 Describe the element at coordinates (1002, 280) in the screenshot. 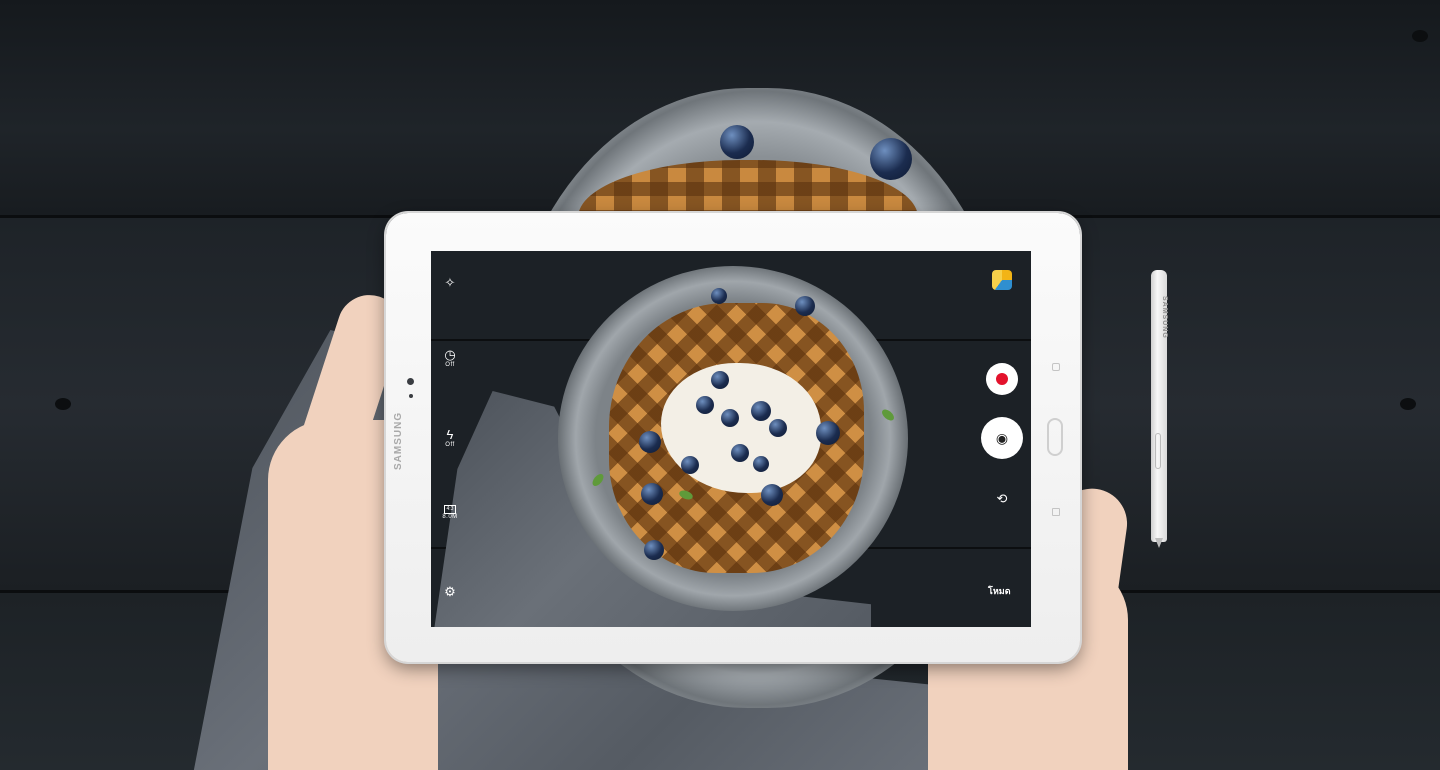

I see `gallery-thumbnail-icon` at that location.